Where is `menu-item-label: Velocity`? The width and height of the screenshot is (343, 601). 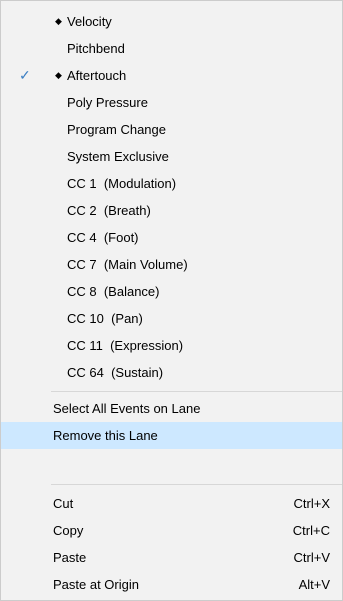 menu-item-label: Velocity is located at coordinates (89, 21).